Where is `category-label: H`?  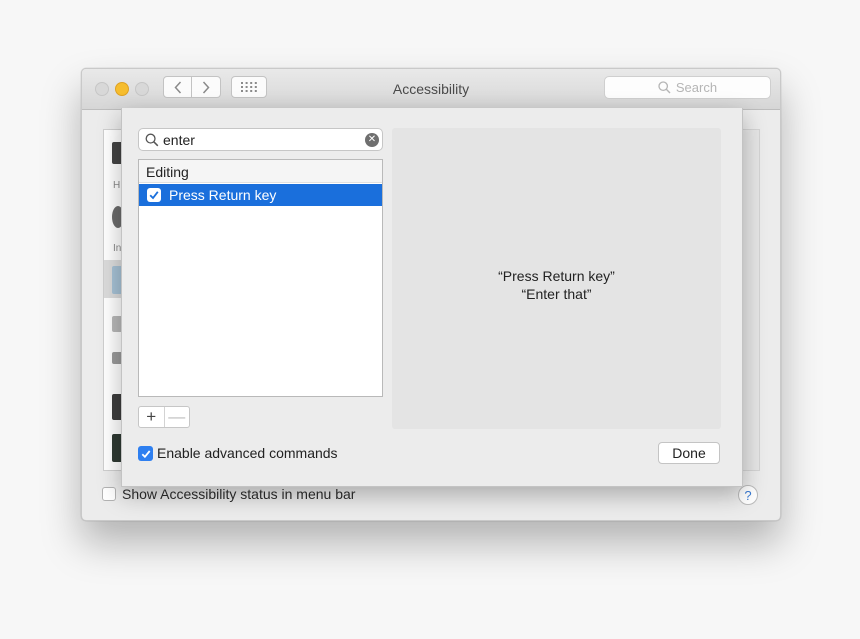 category-label: H is located at coordinates (117, 185).